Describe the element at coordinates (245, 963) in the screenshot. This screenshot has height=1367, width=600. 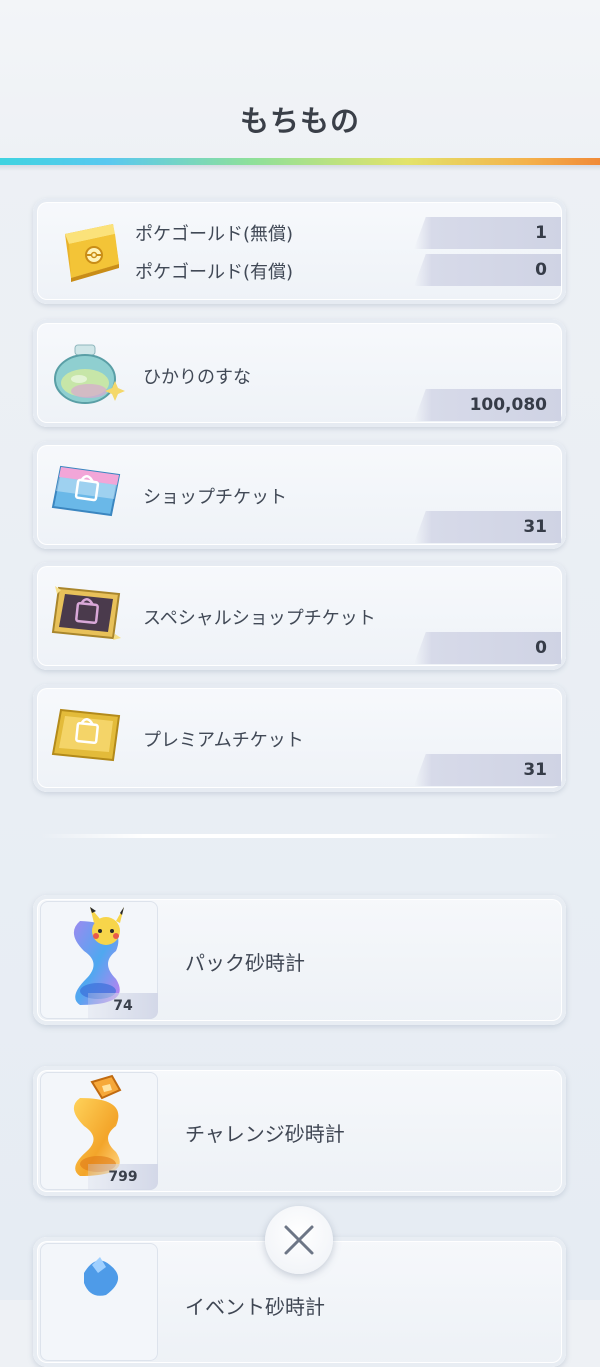
I see `pack-hourglass-label: パック砂時計` at that location.